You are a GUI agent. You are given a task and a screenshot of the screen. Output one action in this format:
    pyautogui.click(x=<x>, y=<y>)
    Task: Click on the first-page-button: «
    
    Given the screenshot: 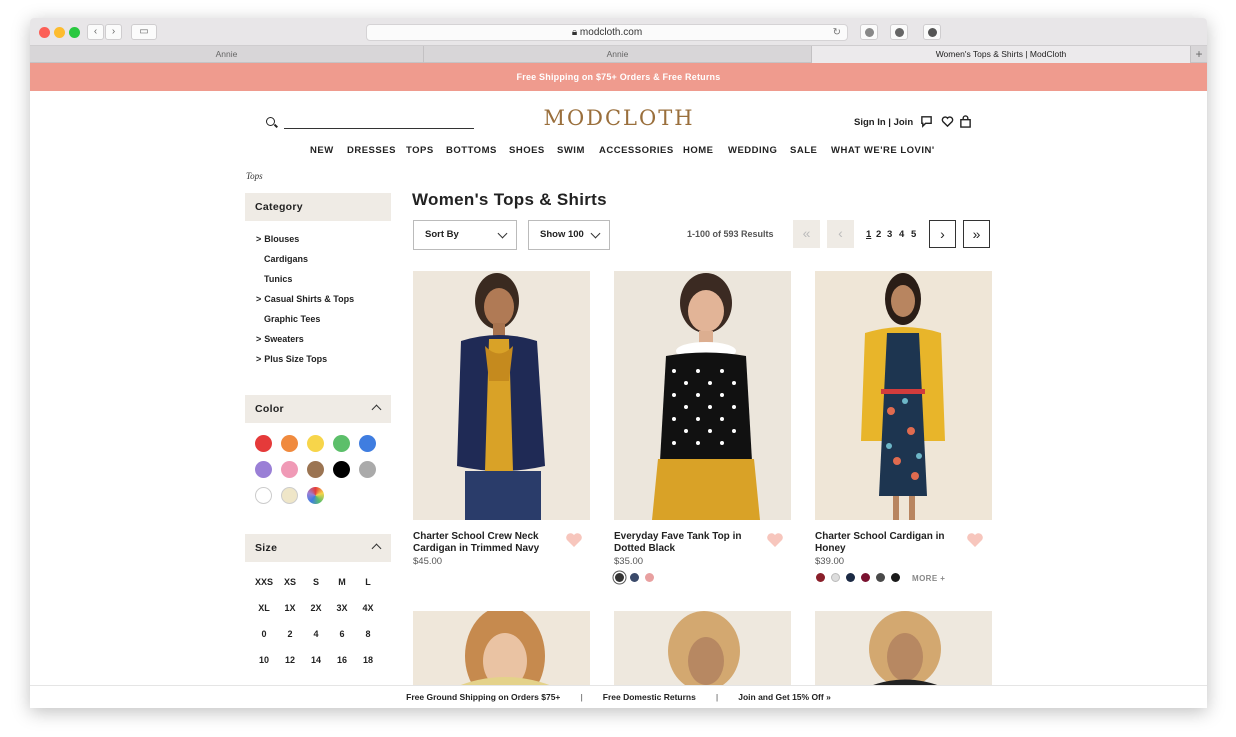 What is the action you would take?
    pyautogui.click(x=806, y=234)
    